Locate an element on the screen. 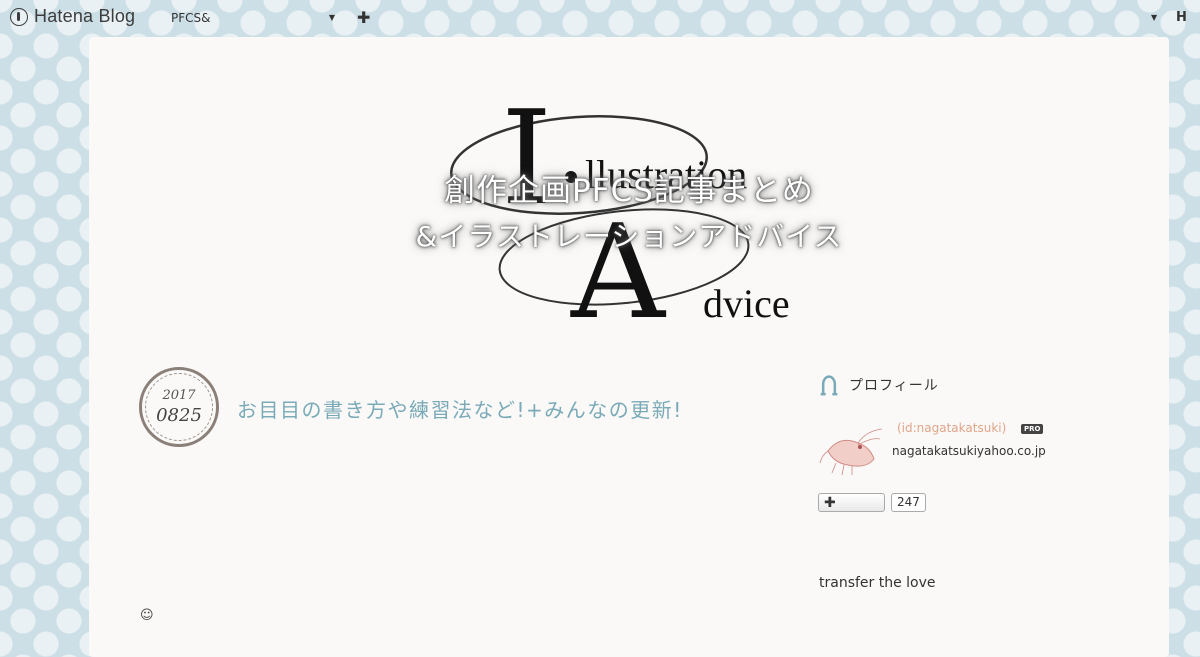 The height and width of the screenshot is (657, 1200). right-icon-label: H is located at coordinates (1181, 17).